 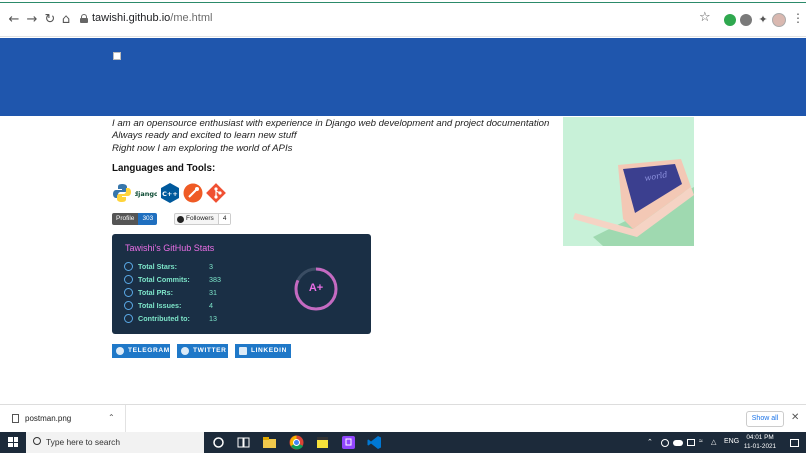 I want to click on django-icon: django, so click(x=146, y=193).